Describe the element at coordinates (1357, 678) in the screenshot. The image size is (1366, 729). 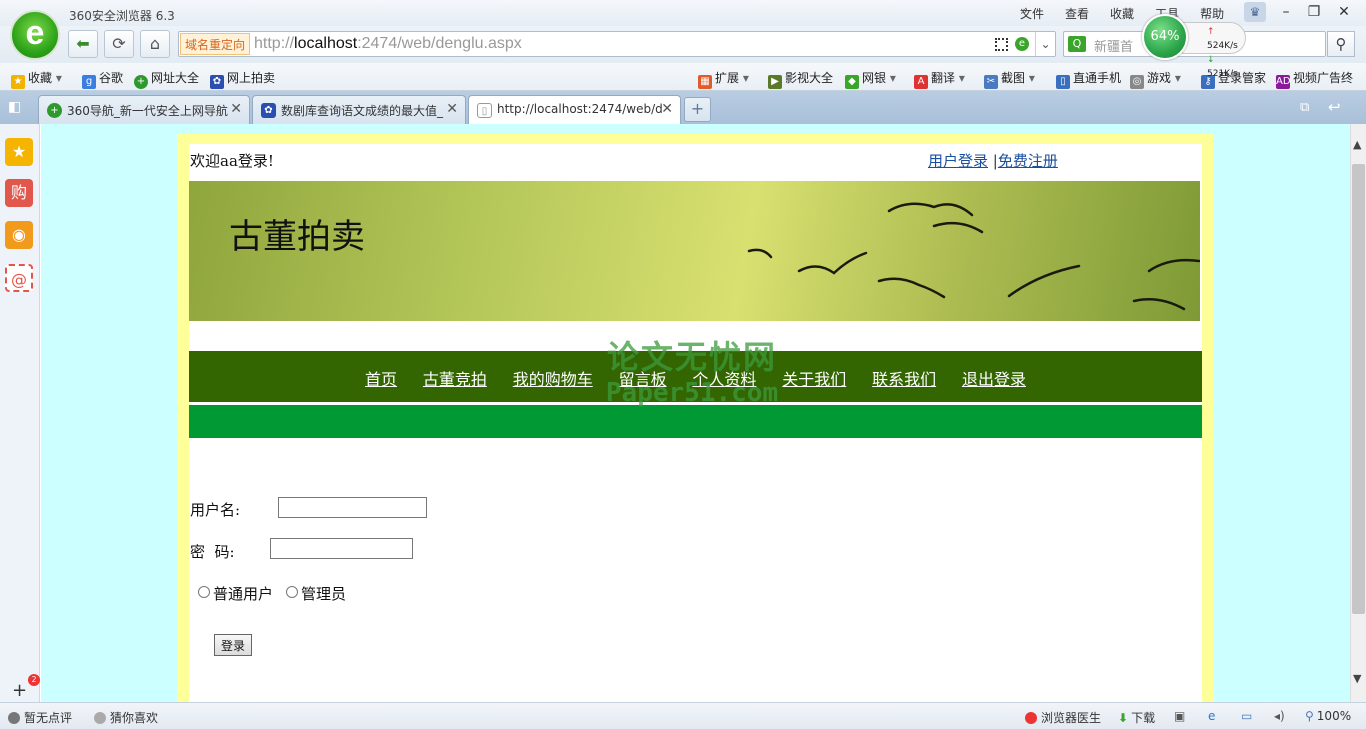
I see `scroll-down-icon: ▼` at that location.